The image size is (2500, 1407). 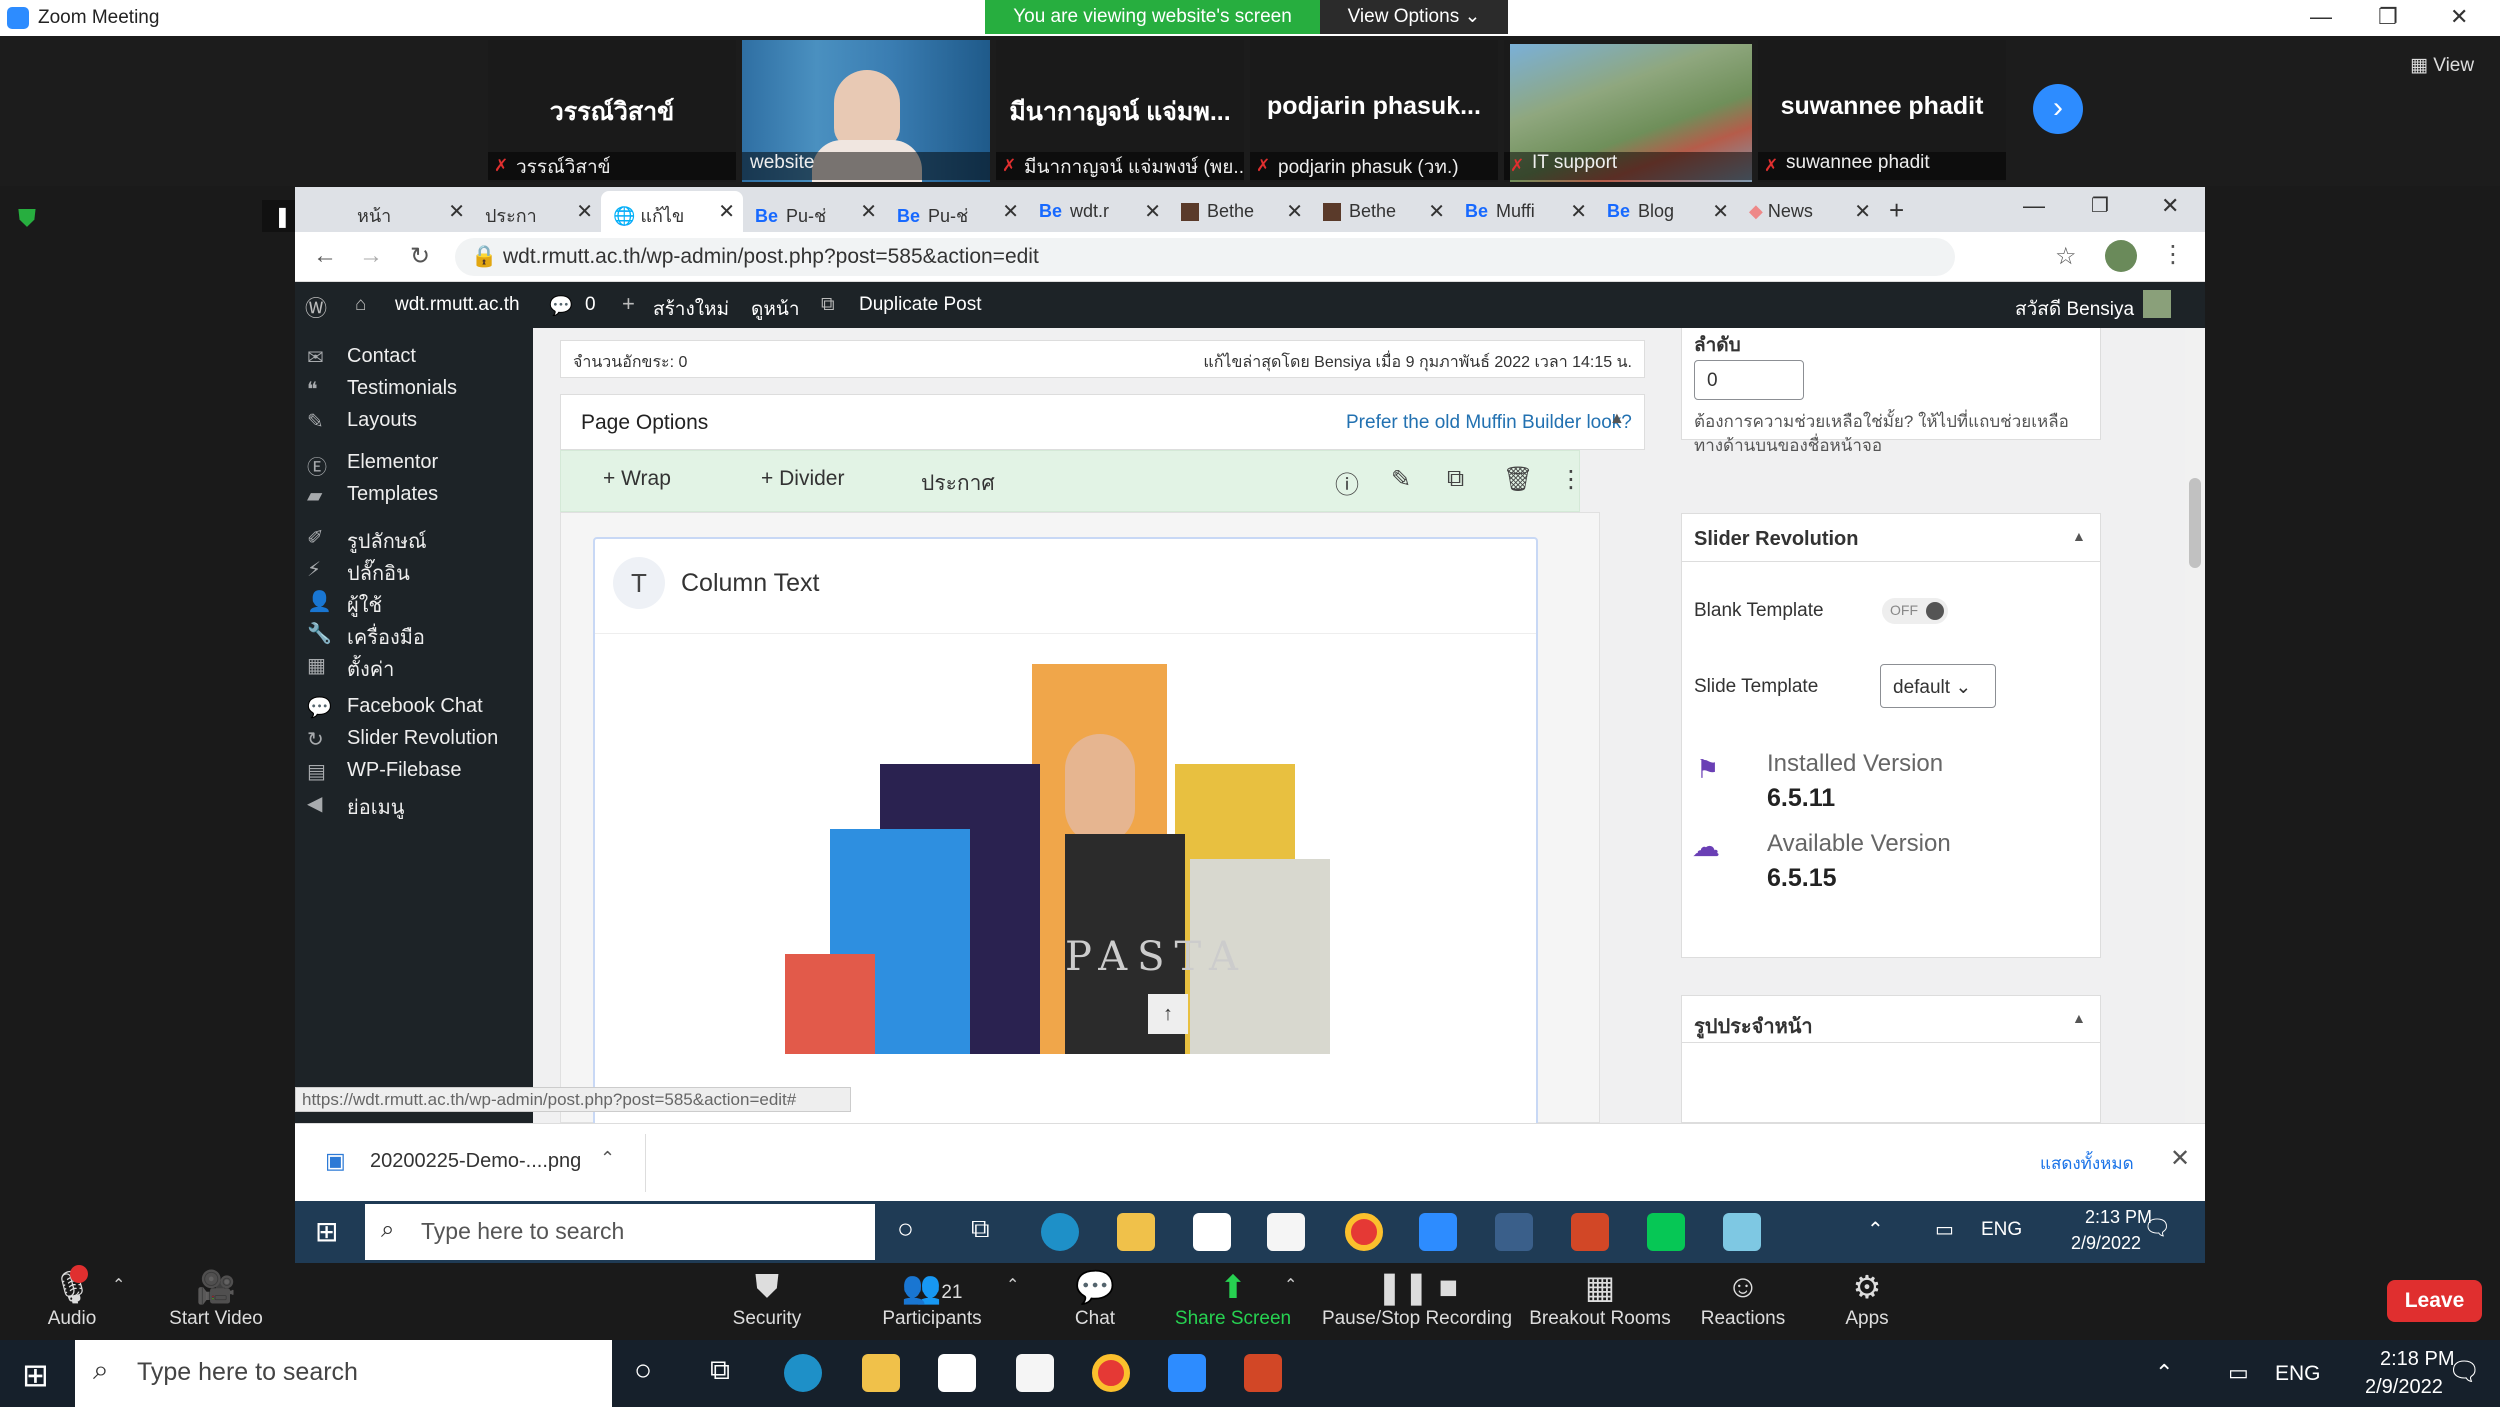 What do you see at coordinates (375, 807) in the screenshot?
I see `sidebar-item-collapse: ย่อเมนู` at bounding box center [375, 807].